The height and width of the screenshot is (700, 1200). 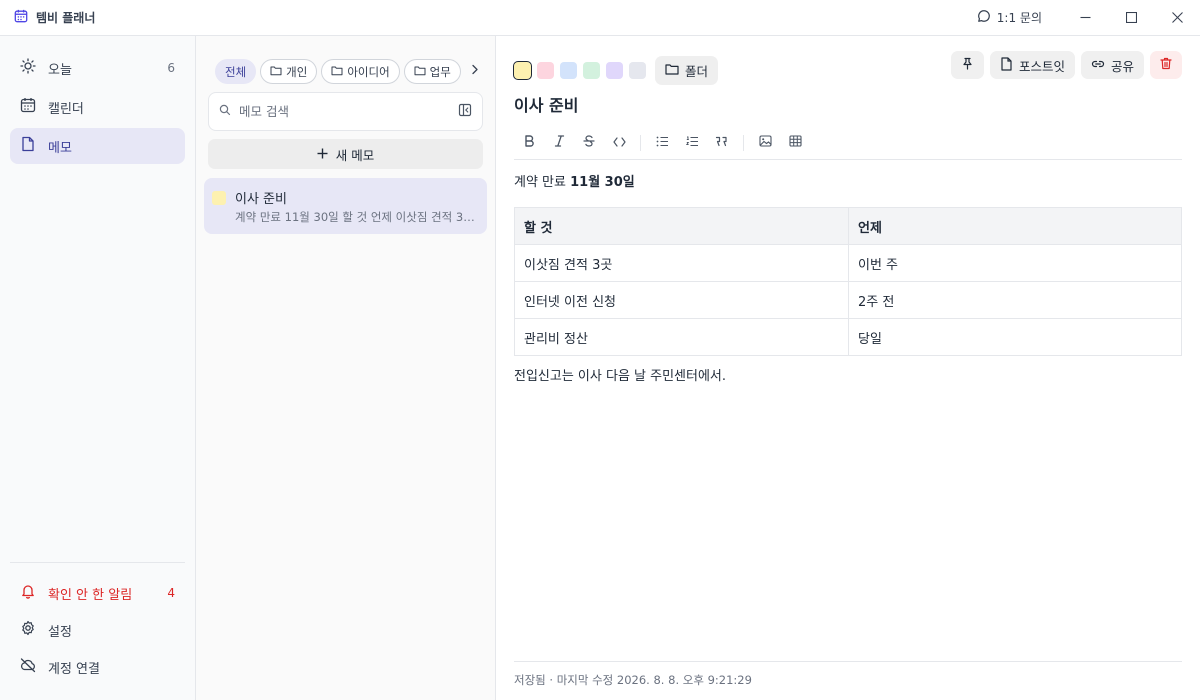 I want to click on sidebar-divider, so click(x=97, y=562).